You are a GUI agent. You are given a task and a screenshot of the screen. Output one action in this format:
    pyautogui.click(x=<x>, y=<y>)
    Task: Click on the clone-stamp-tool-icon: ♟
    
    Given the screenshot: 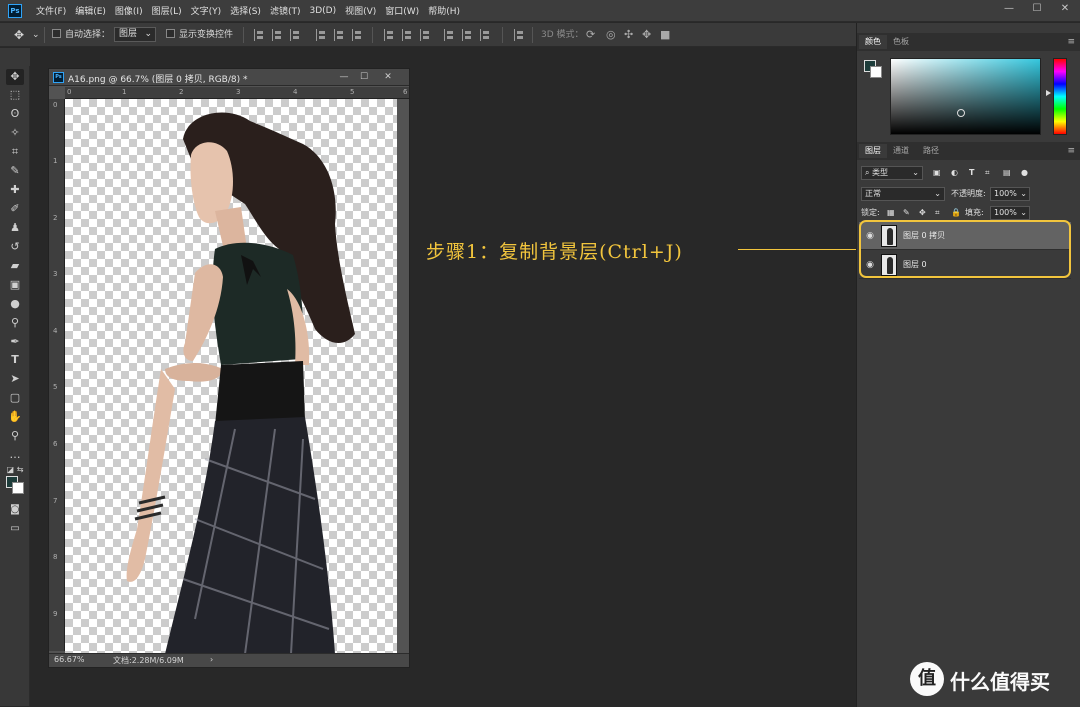 What is the action you would take?
    pyautogui.click(x=15, y=228)
    